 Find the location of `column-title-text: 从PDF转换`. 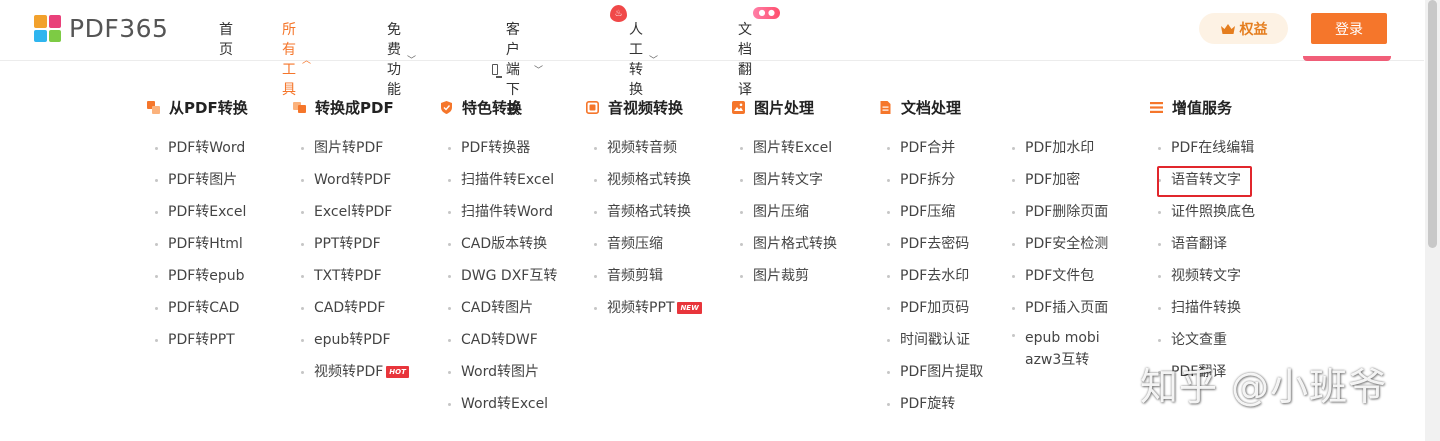

column-title-text: 从PDF转换 is located at coordinates (208, 107).